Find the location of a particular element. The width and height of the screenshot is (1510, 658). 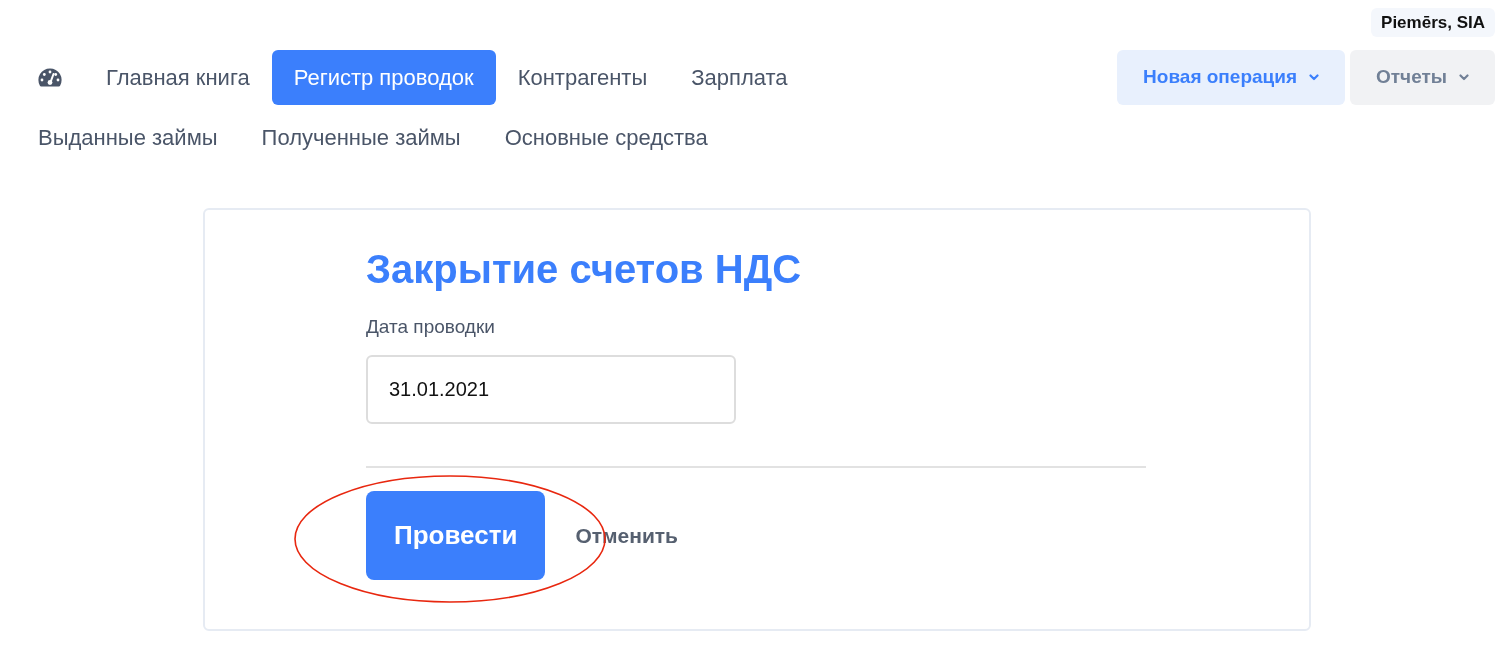

gauge-icon is located at coordinates (50, 77).